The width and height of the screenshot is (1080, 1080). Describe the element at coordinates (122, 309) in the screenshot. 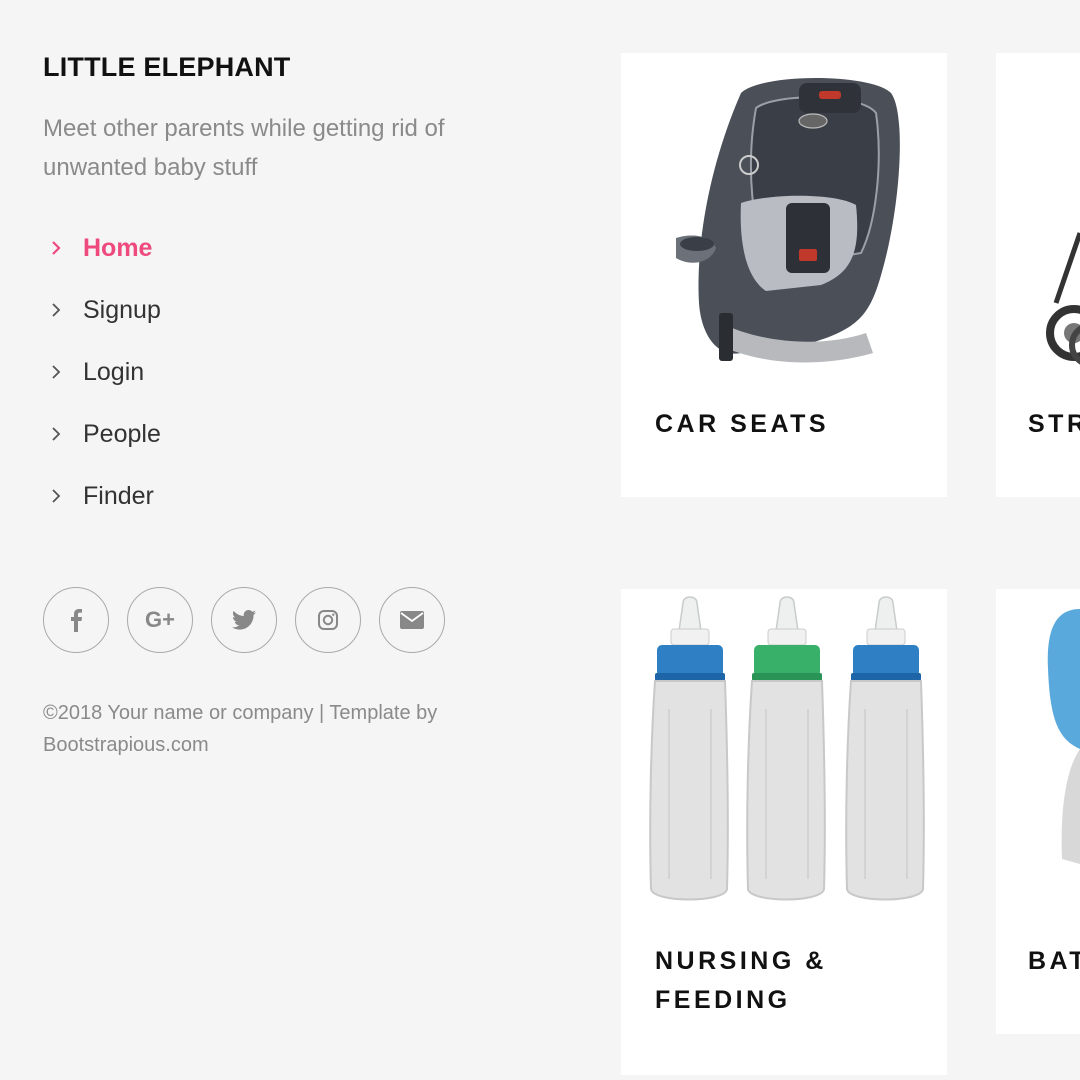

I see `nav-item-label: Signup` at that location.